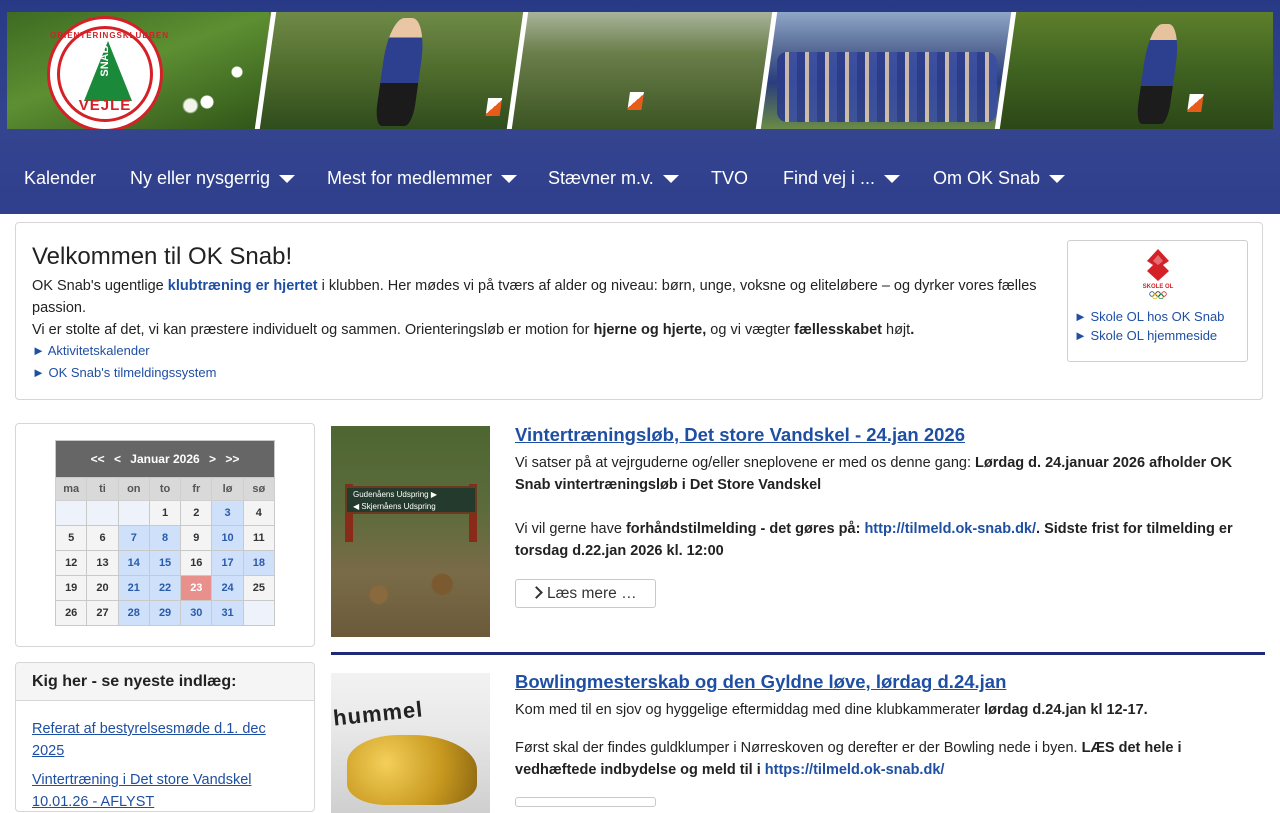  What do you see at coordinates (1149, 316) in the screenshot?
I see `skole-ol-hos-snab-link: ► Skole OL hos OK Snab` at bounding box center [1149, 316].